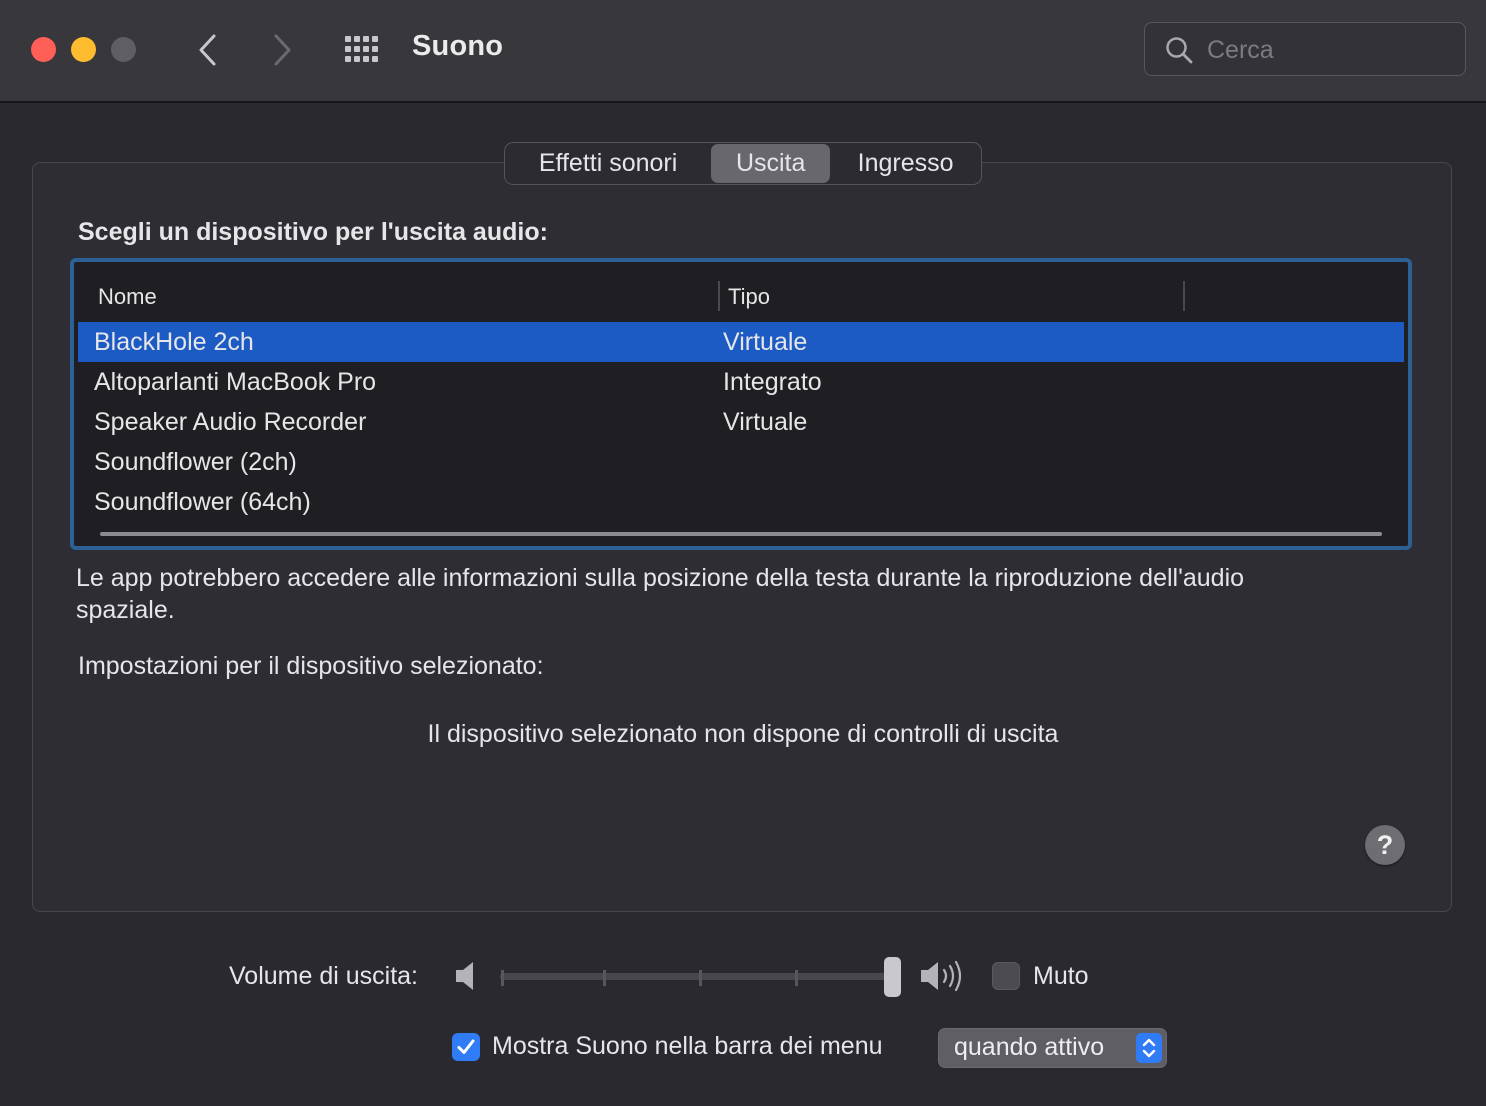  Describe the element at coordinates (1029, 1047) in the screenshot. I see `menubar-mode-value: quando attivo` at that location.